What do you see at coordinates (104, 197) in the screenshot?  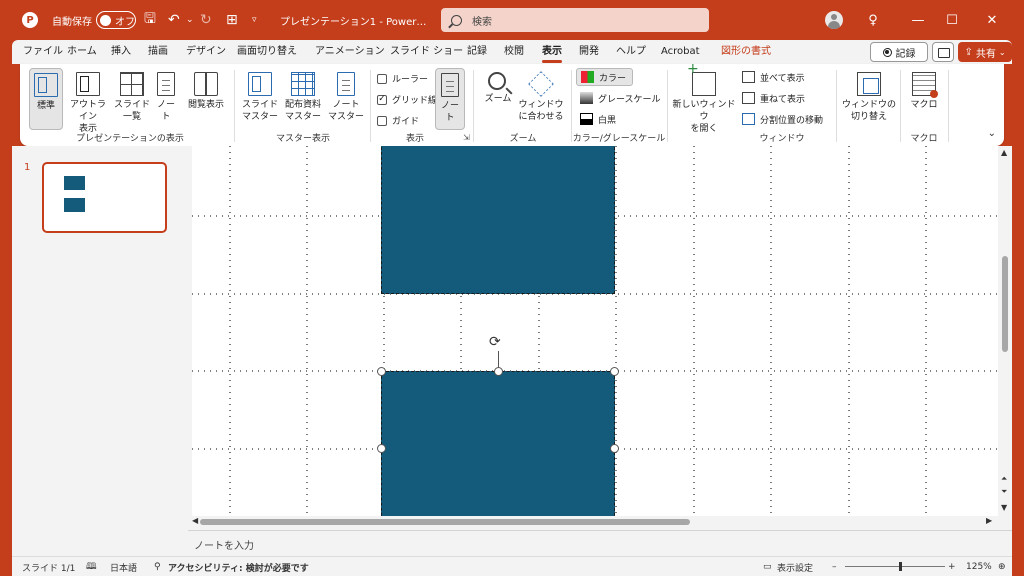 I see `slide-thumbnail` at bounding box center [104, 197].